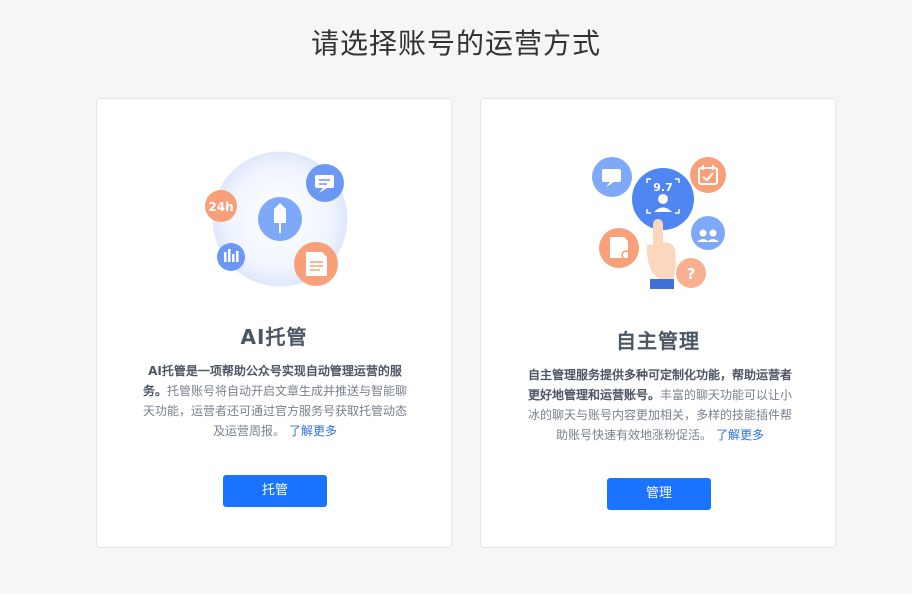 This screenshot has height=594, width=912. I want to click on profile-score-icon: 9.7, so click(663, 199).